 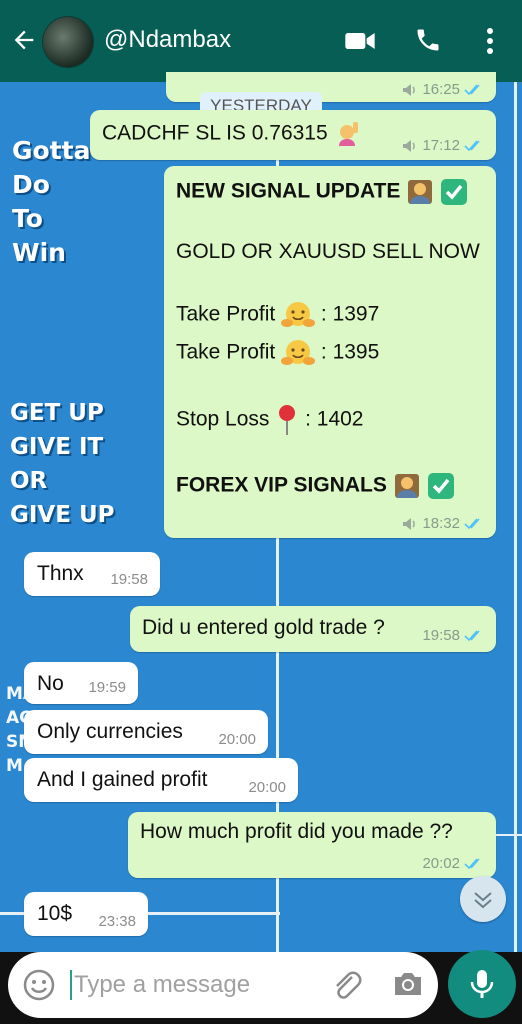 I want to click on message-time: 16:25, so click(x=441, y=89).